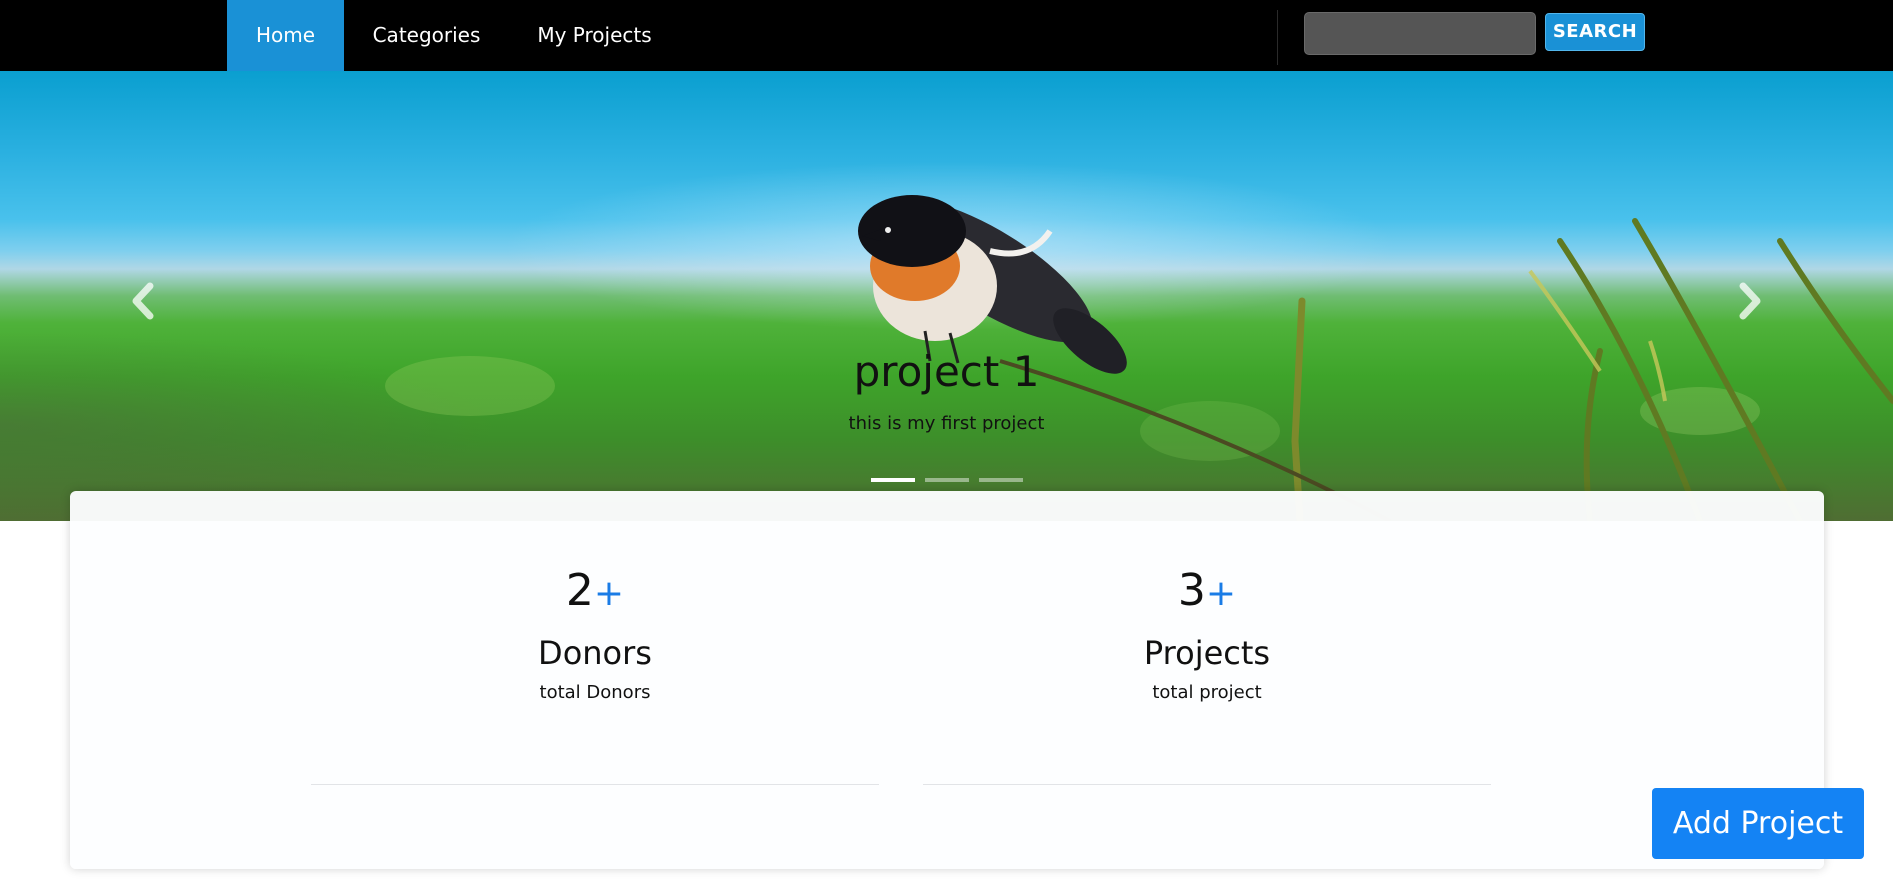  Describe the element at coordinates (1207, 653) in the screenshot. I see `stat-projects-title: Projects` at that location.